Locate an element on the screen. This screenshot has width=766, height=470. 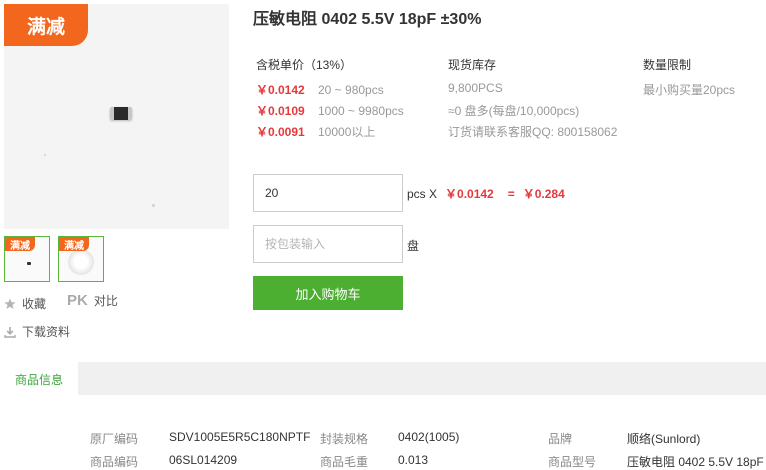
tier-range: 20 ~ 980pcs is located at coordinates (351, 89).